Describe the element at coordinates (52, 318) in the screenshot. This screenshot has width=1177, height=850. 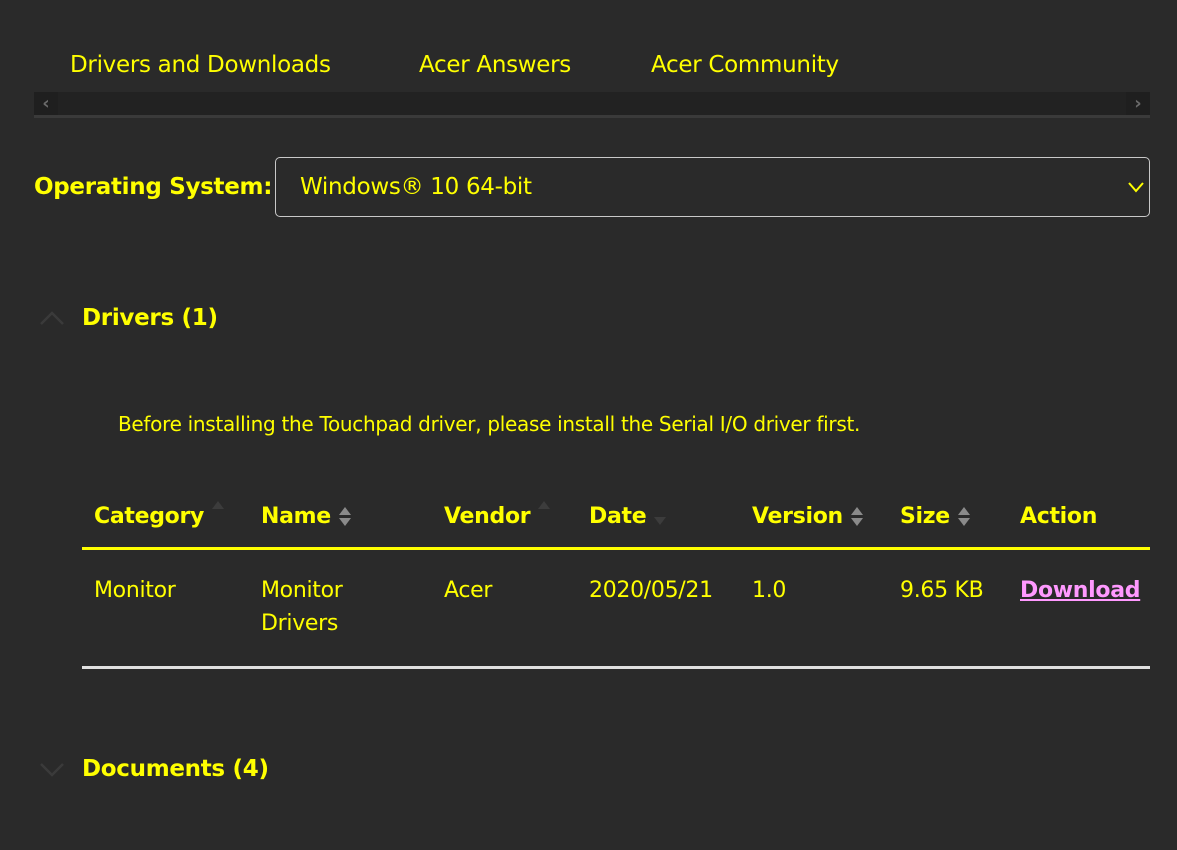
I see `chevron-up-icon` at that location.